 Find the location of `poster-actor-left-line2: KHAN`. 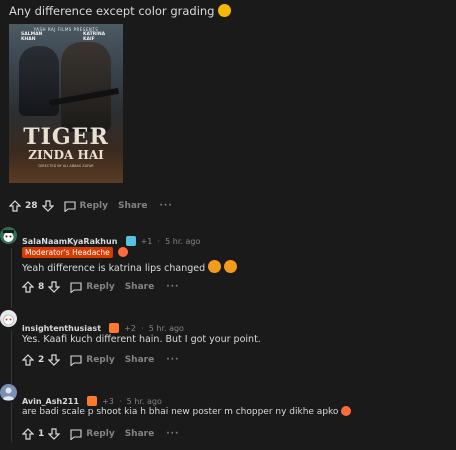

poster-actor-left-line2: KHAN is located at coordinates (28, 39).